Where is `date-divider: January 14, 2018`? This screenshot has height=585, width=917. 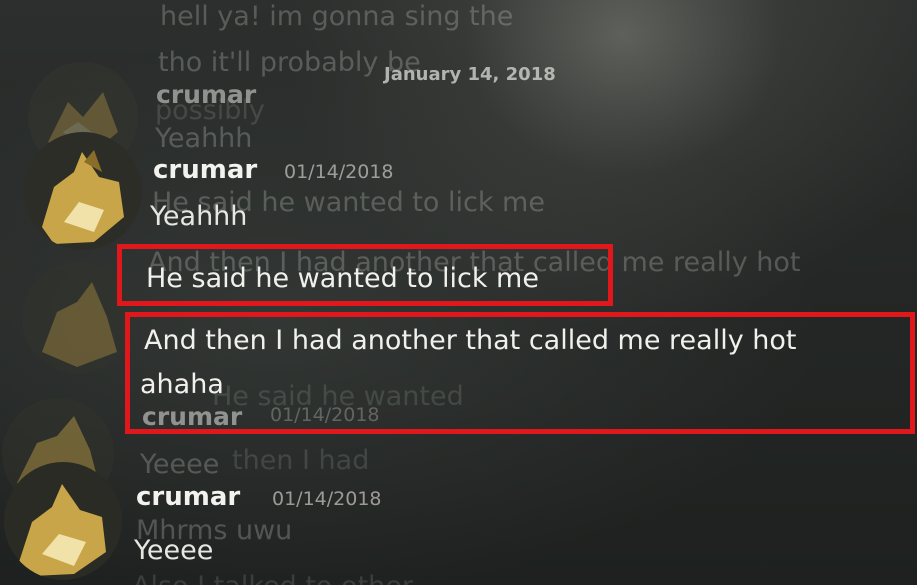
date-divider: January 14, 2018 is located at coordinates (470, 74).